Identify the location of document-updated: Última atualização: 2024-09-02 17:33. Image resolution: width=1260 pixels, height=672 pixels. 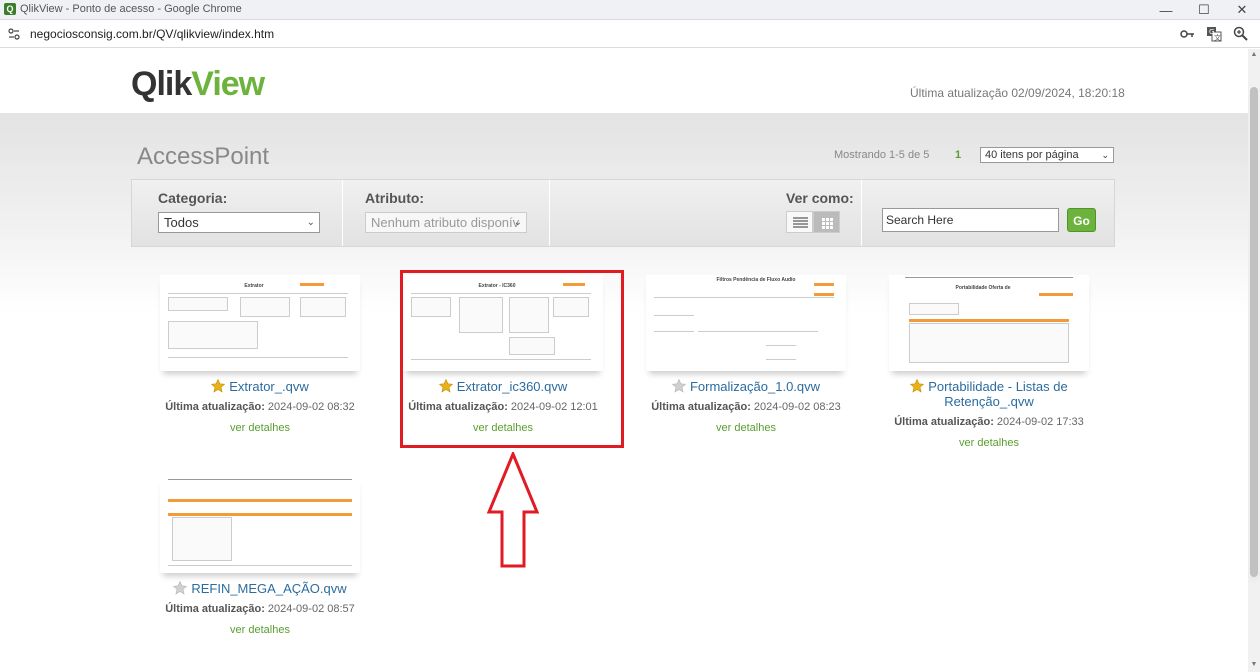
(989, 422).